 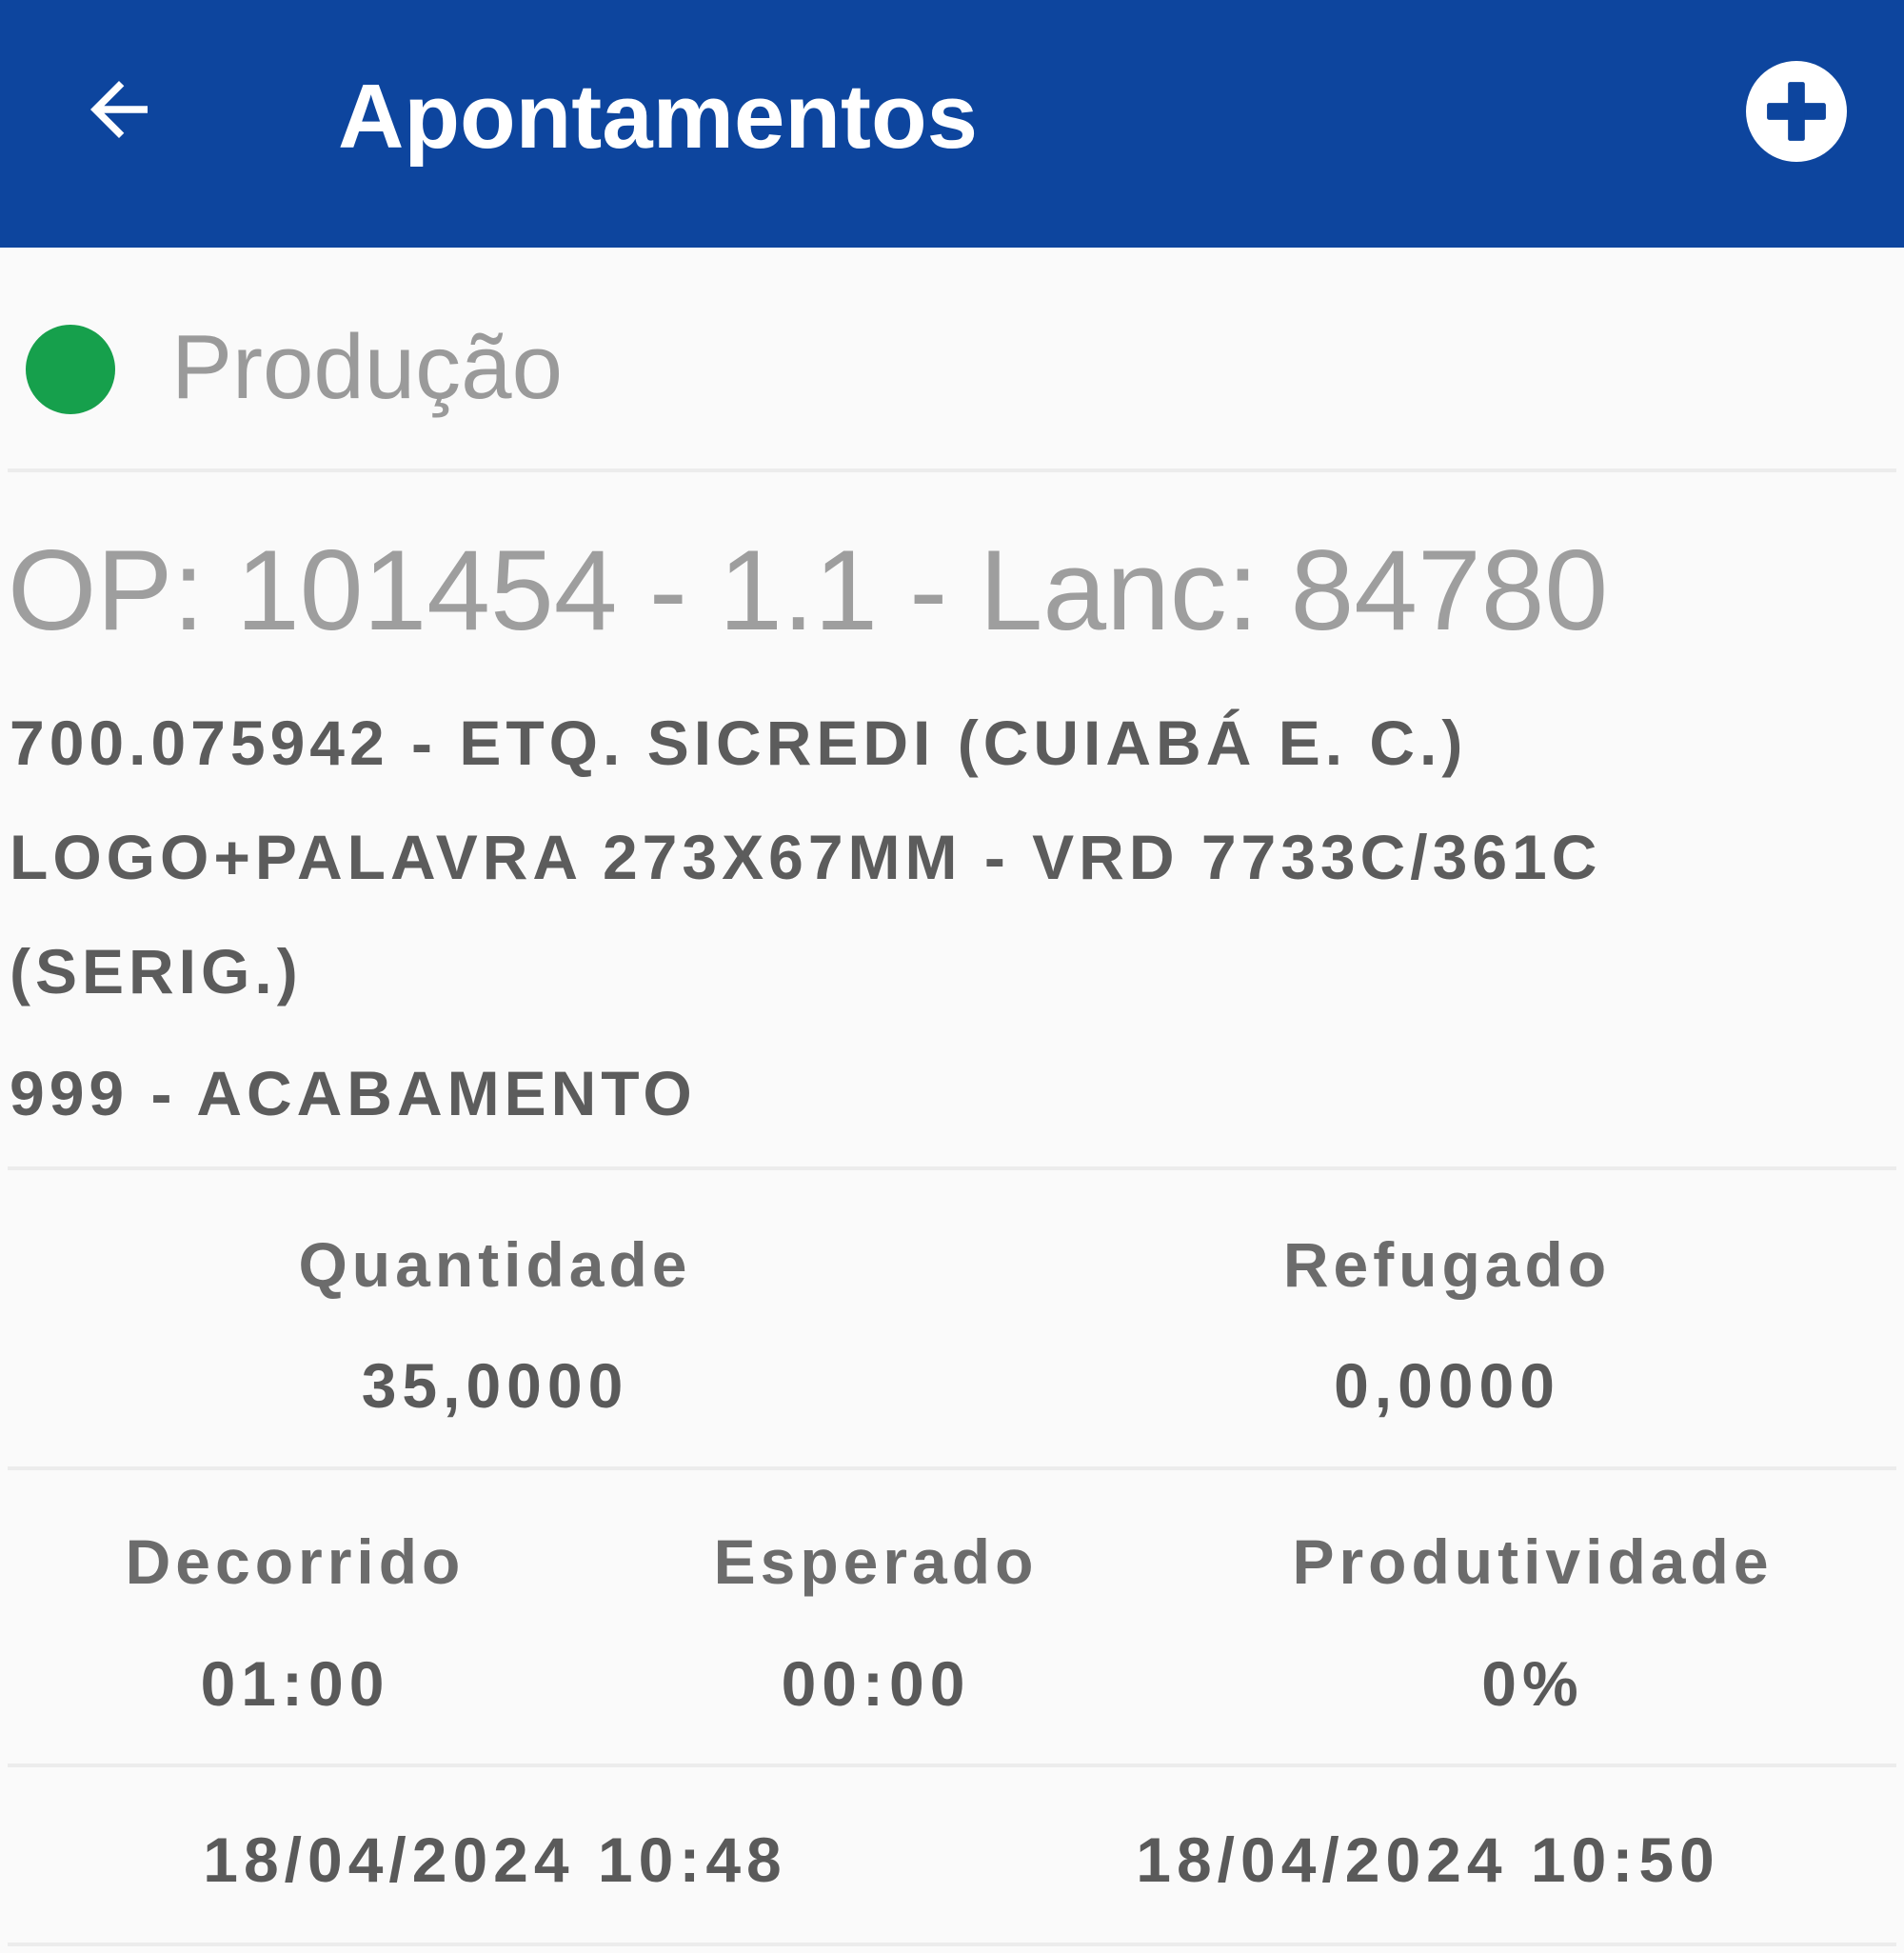 I want to click on refugado-label: Refugado, so click(x=1447, y=1264).